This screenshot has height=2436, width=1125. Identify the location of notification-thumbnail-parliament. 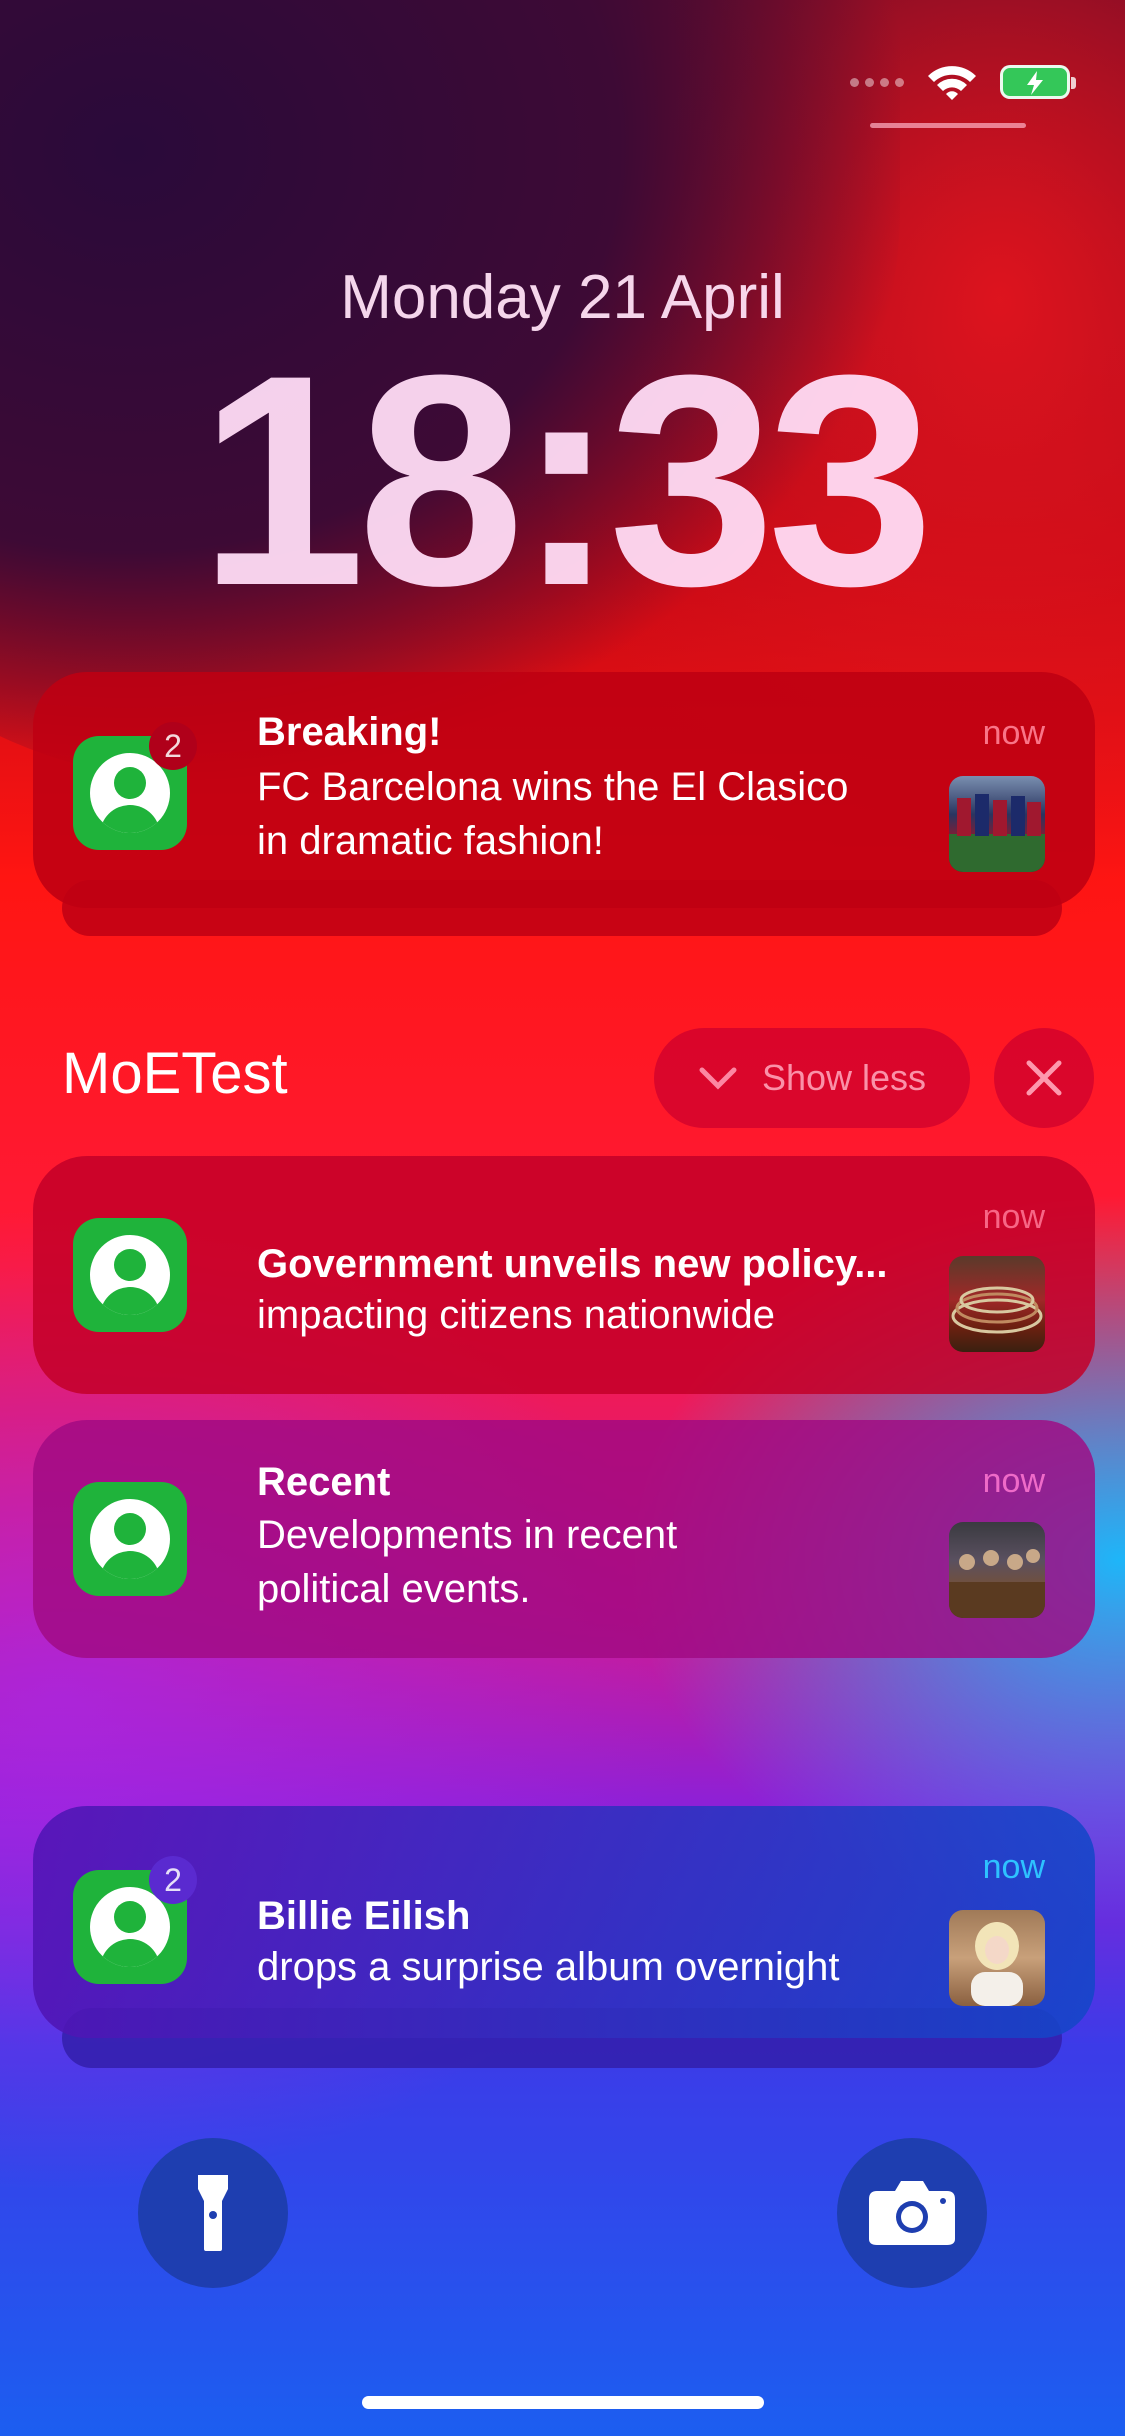
(997, 1304).